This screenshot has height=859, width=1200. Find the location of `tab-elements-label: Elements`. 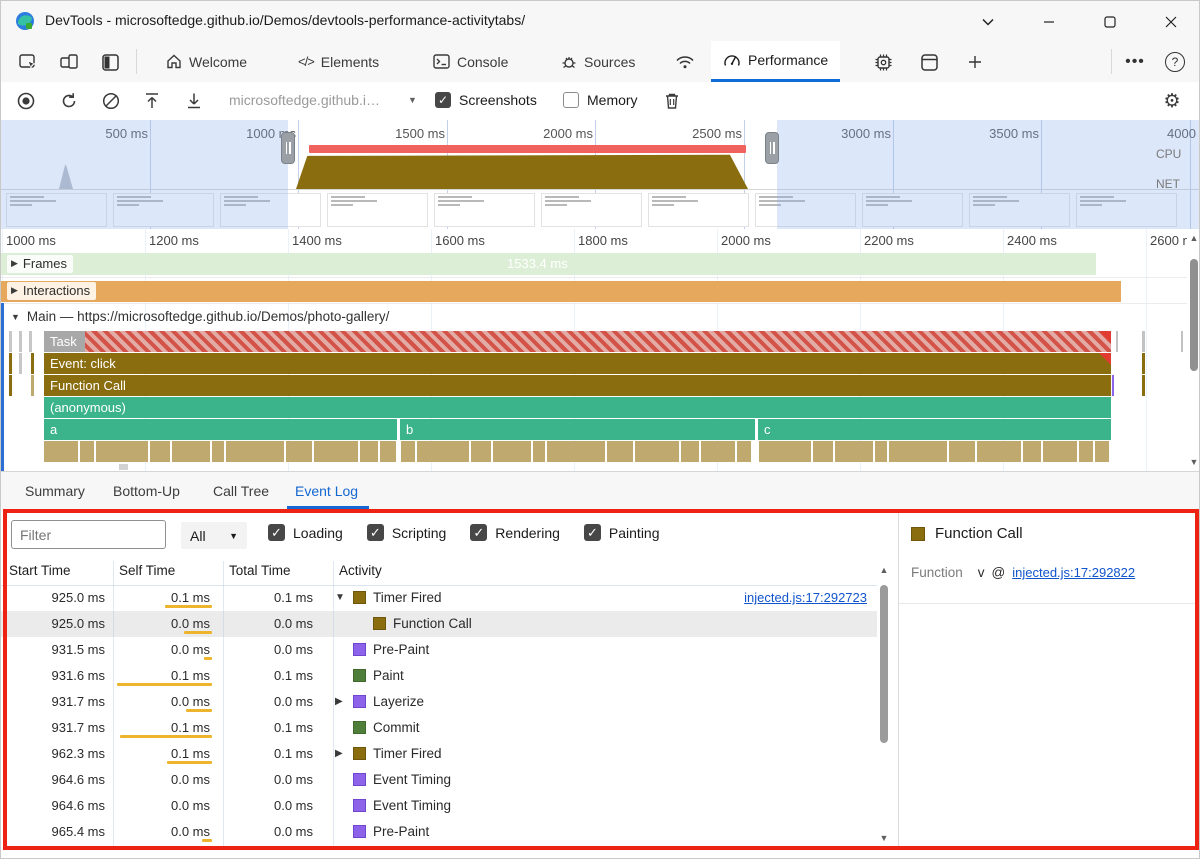

tab-elements-label: Elements is located at coordinates (350, 61).